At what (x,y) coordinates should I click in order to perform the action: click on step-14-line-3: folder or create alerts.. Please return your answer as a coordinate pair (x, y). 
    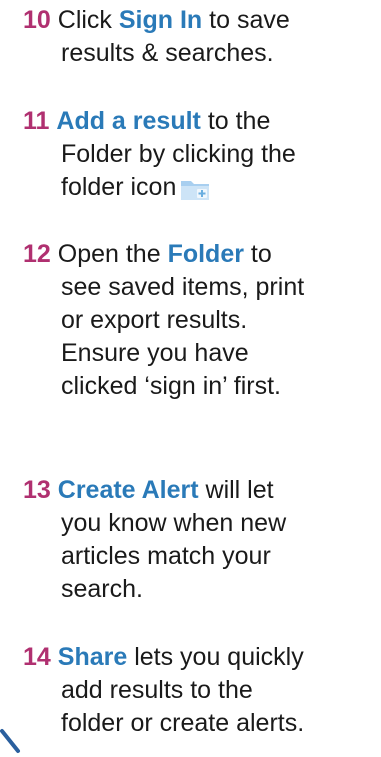
    Looking at the image, I should click on (183, 723).